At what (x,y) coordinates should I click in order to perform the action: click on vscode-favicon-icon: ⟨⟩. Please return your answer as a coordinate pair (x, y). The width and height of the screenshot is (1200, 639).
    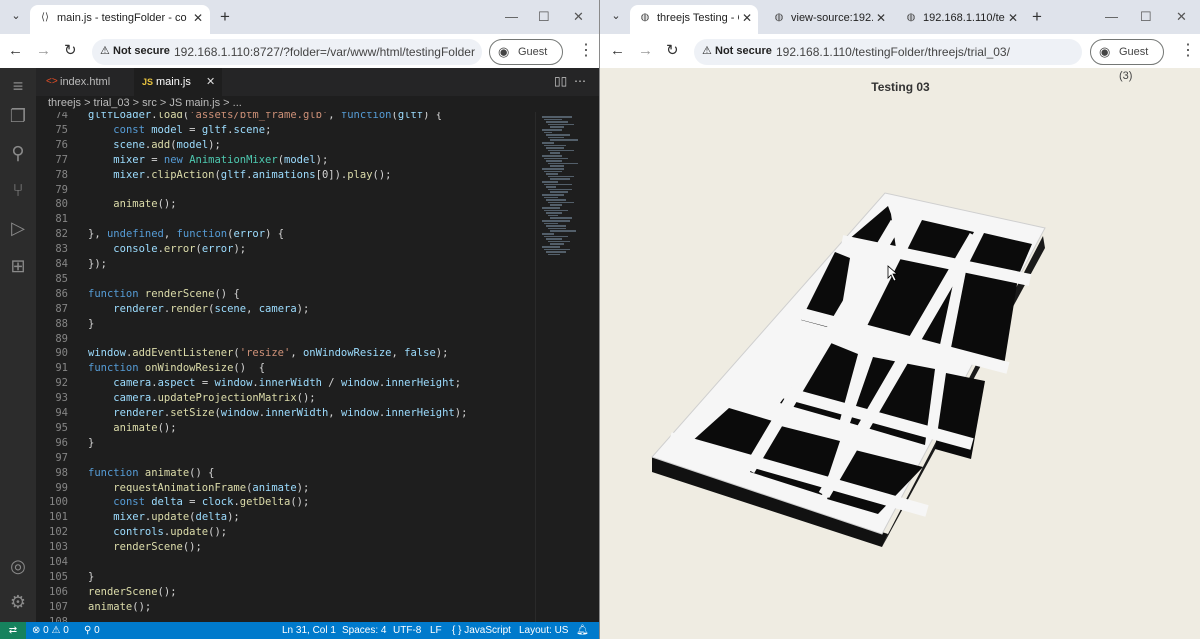
    Looking at the image, I should click on (45, 17).